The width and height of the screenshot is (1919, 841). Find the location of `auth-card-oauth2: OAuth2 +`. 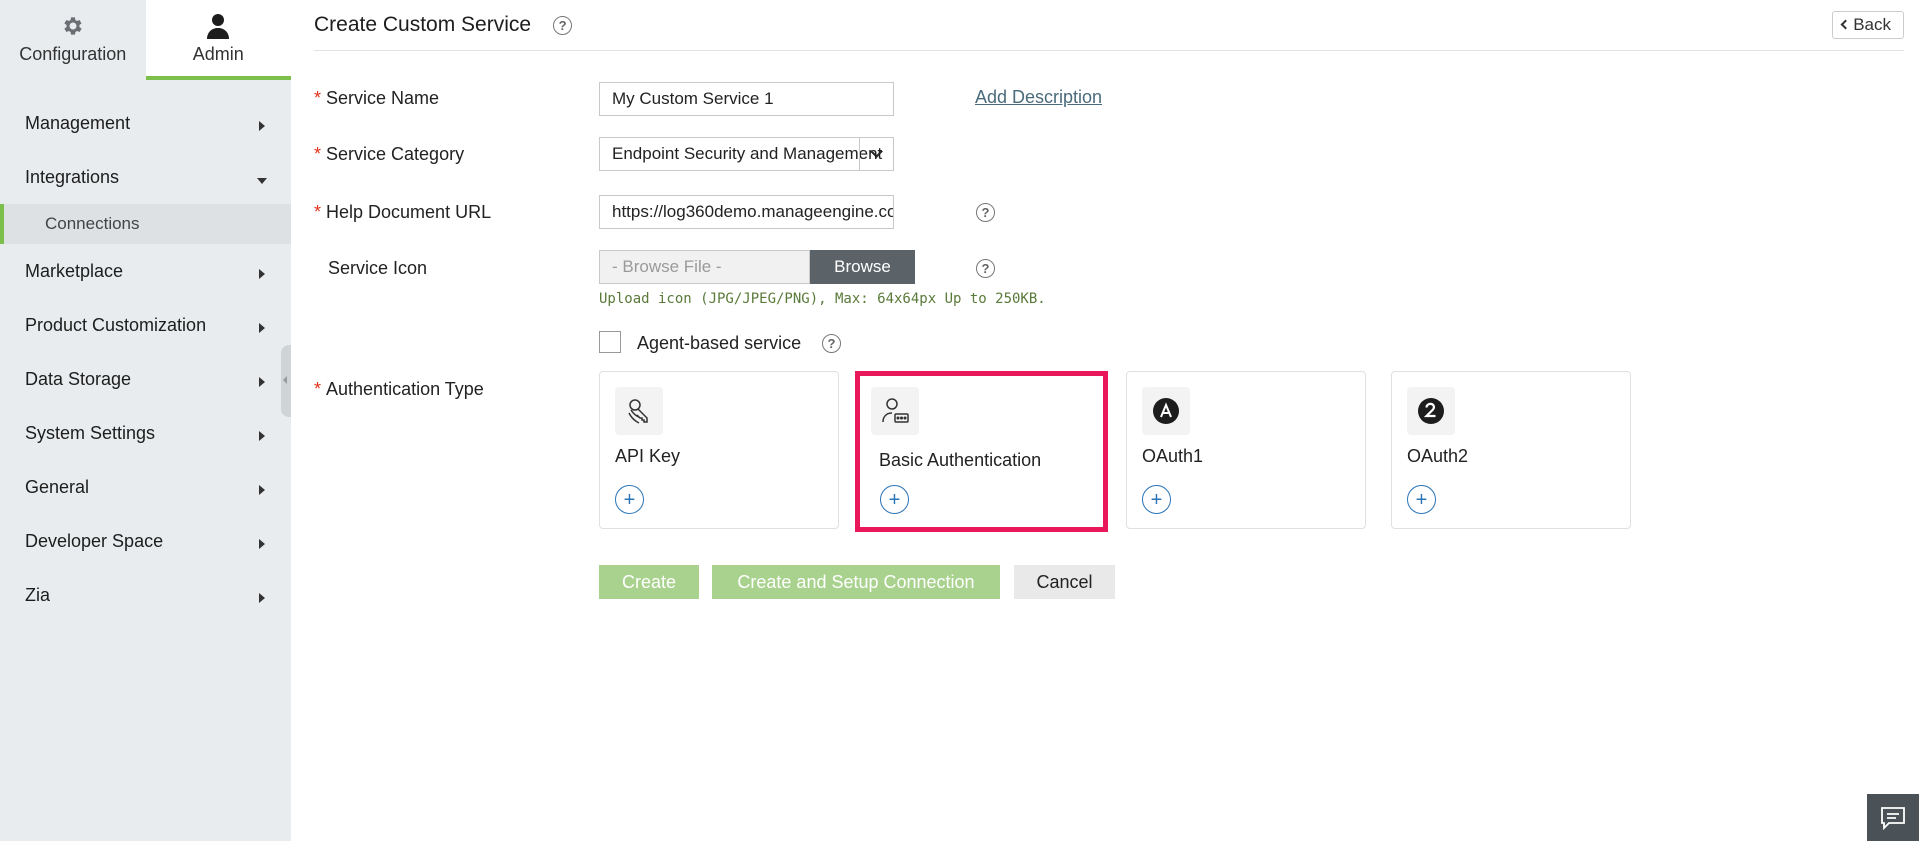

auth-card-oauth2: OAuth2 + is located at coordinates (1511, 450).